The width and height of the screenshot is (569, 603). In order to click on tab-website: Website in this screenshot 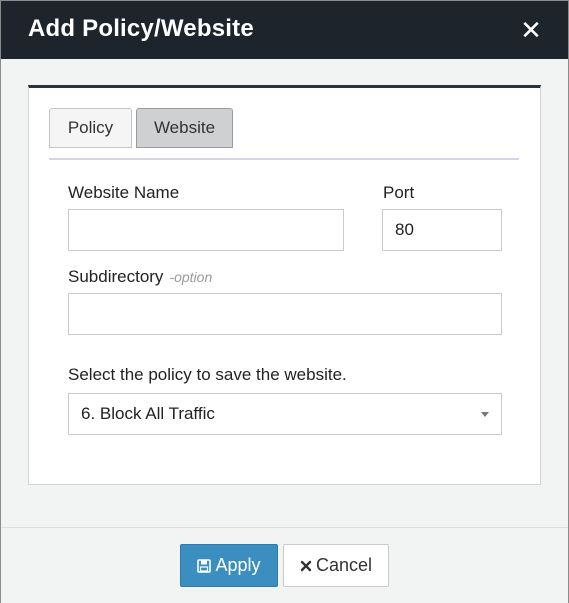, I will do `click(184, 128)`.